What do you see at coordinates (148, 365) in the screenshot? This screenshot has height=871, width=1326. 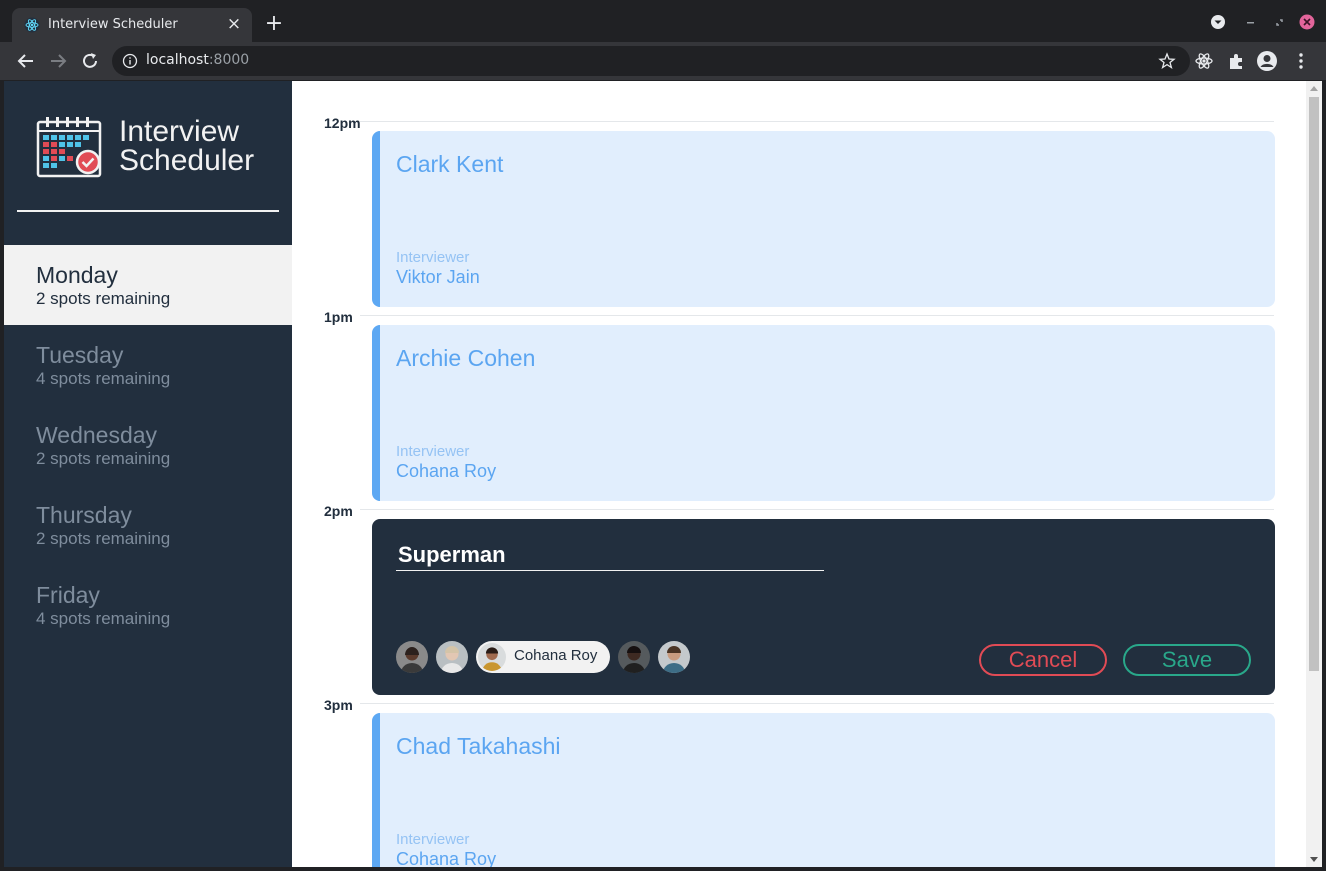 I see `day-item-tuesday: Tuesday 4 spots remaining` at bounding box center [148, 365].